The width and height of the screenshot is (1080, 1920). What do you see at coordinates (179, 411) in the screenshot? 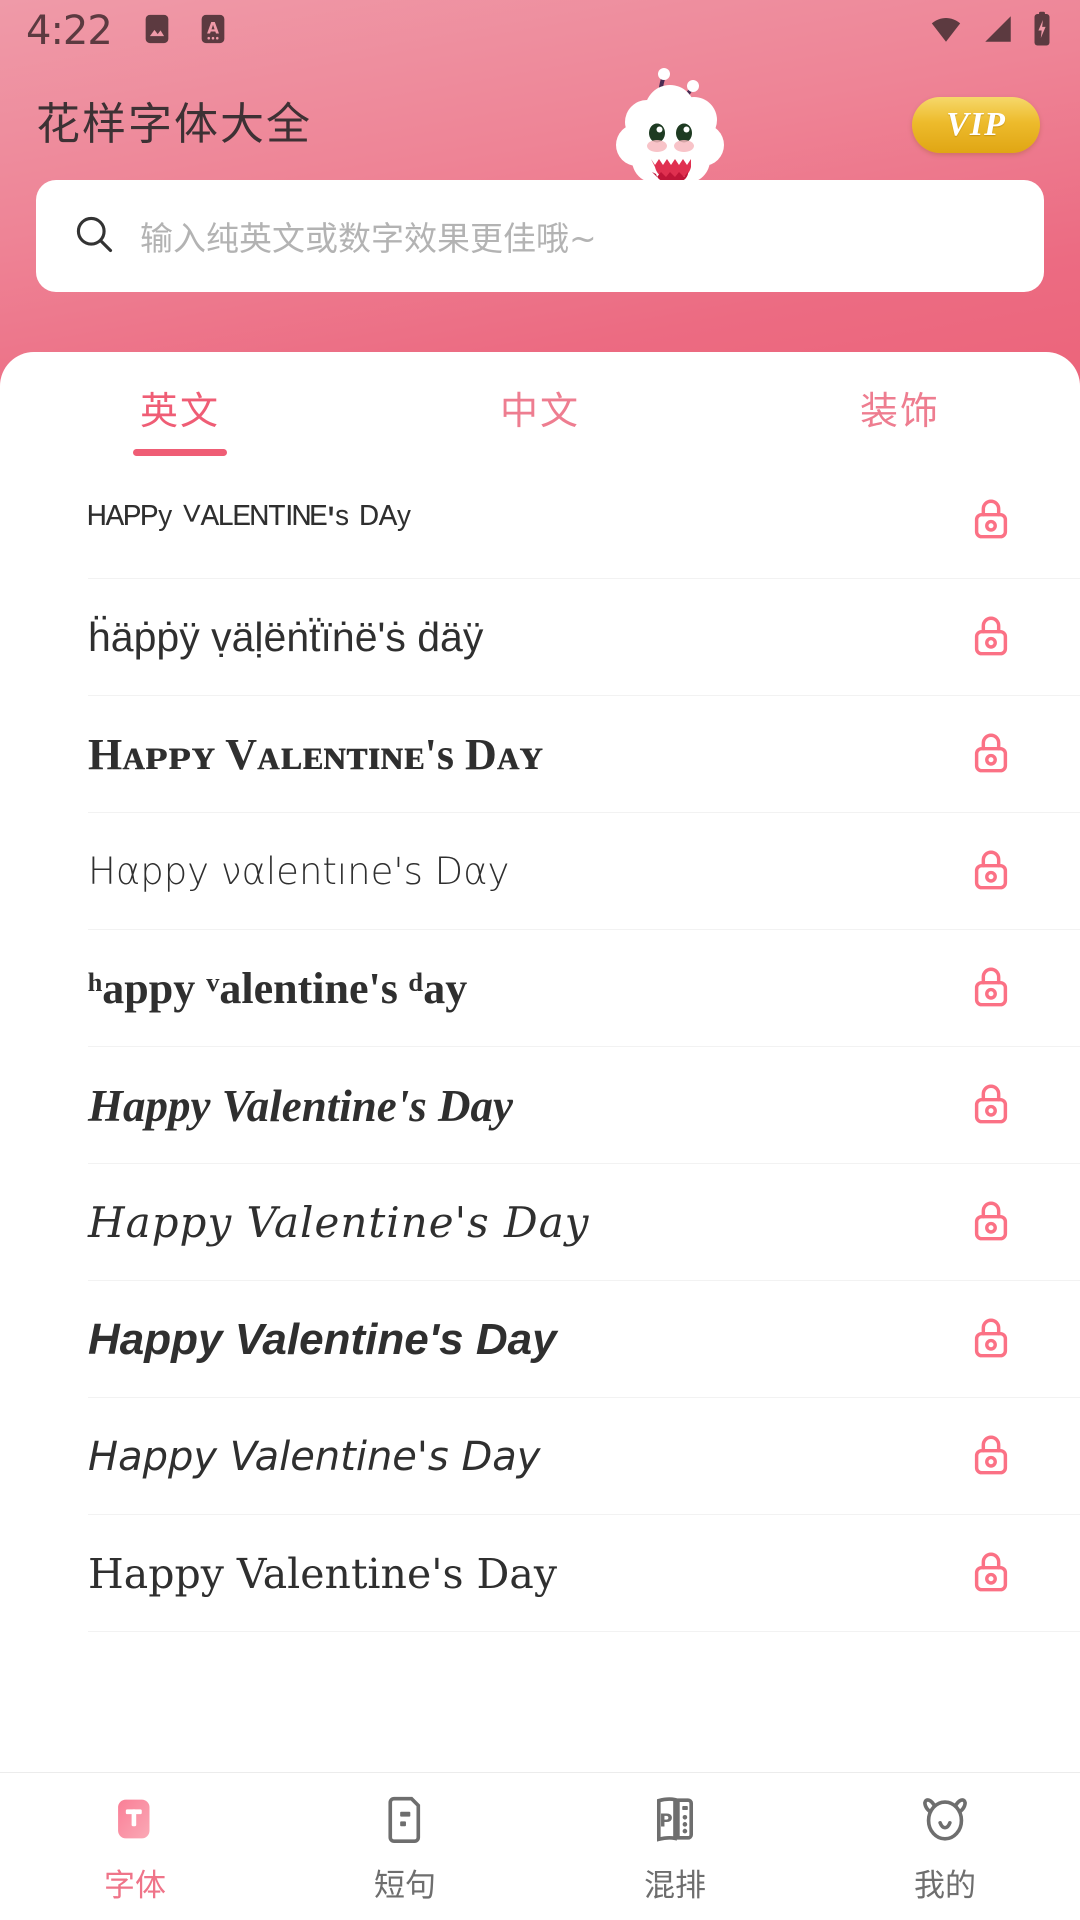
I see `tab-english-label: 英文` at bounding box center [179, 411].